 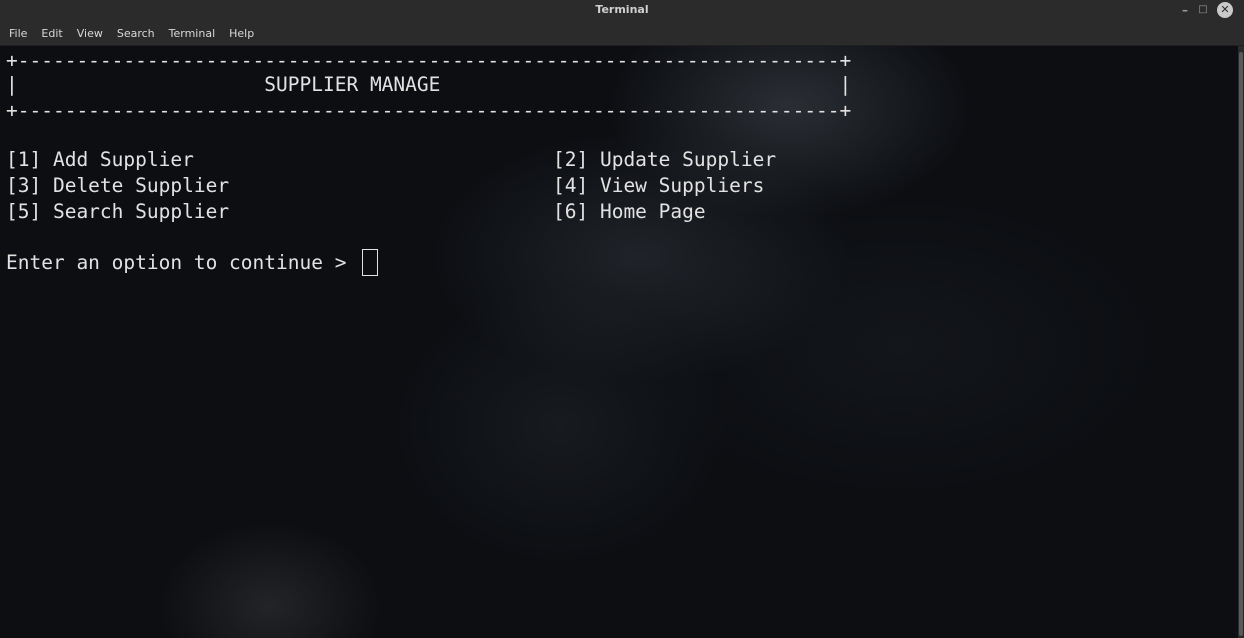 What do you see at coordinates (18, 33) in the screenshot?
I see `menu-file: File` at bounding box center [18, 33].